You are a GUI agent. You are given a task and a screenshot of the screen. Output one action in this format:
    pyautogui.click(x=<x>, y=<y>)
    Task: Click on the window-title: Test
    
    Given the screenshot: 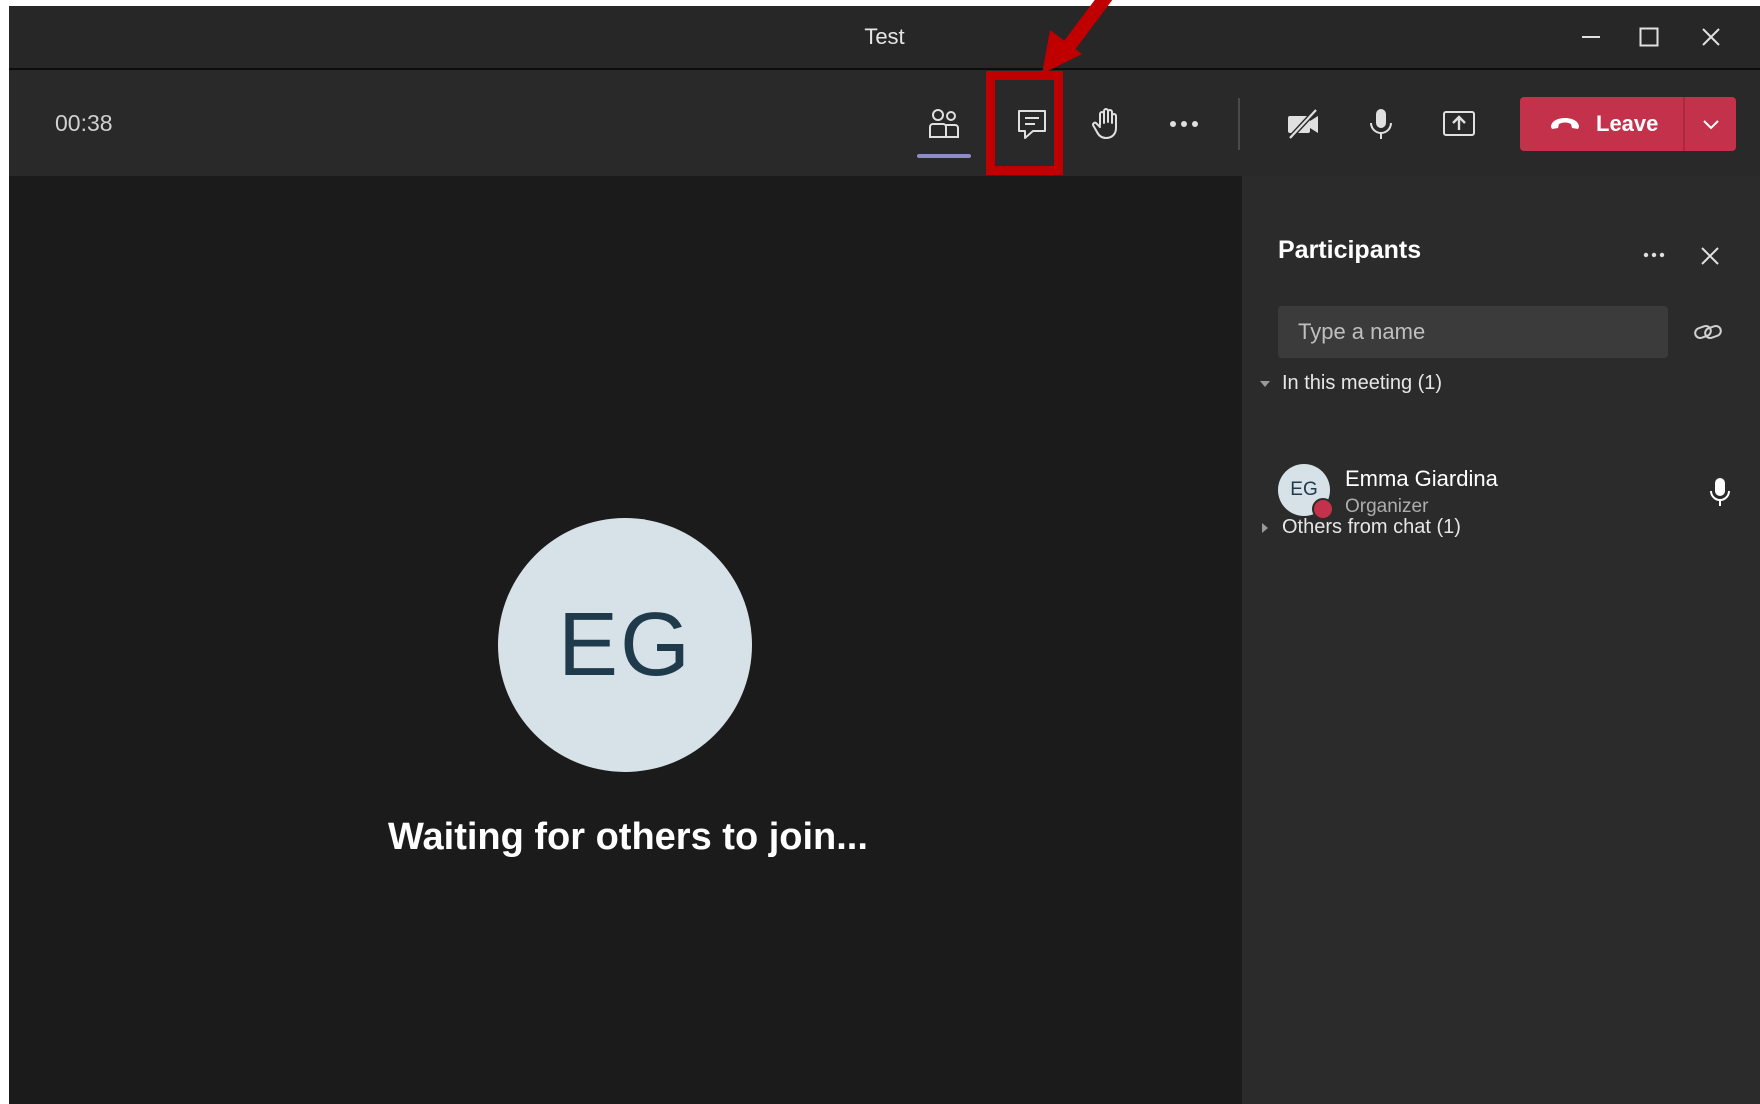 What is the action you would take?
    pyautogui.click(x=884, y=36)
    